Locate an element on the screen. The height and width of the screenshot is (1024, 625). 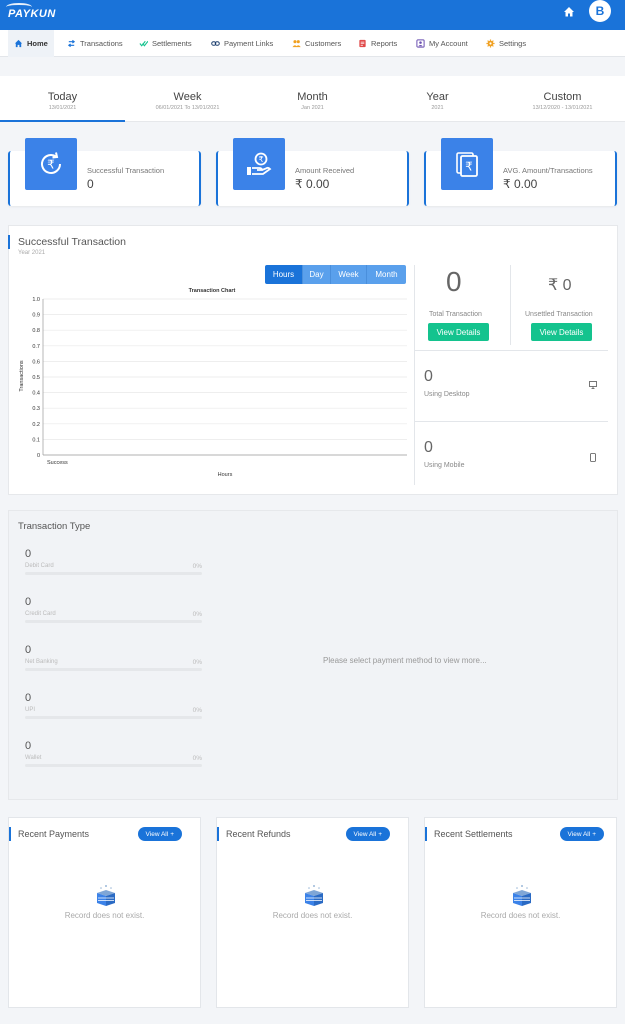
nav-label: Customers is located at coordinates (323, 43).